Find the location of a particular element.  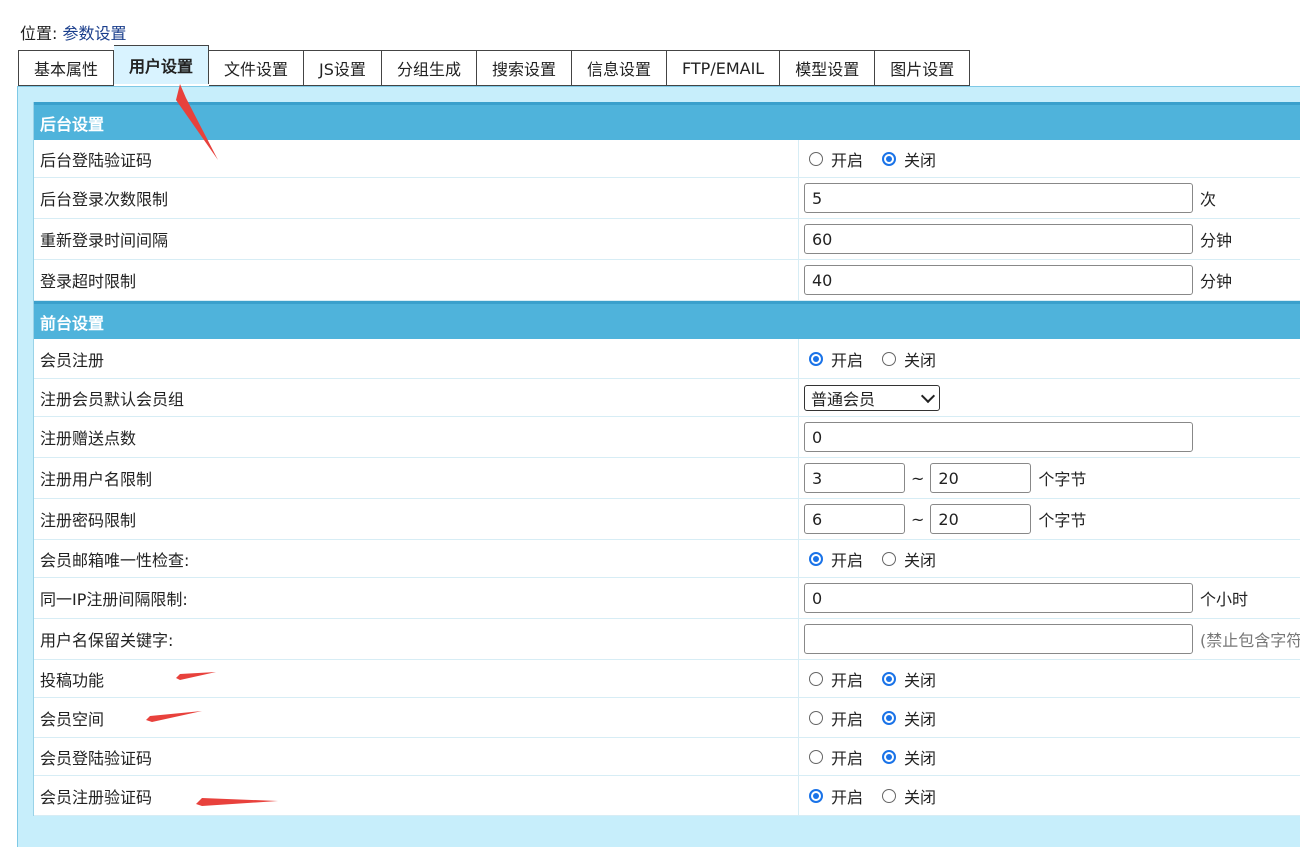

password-max-input is located at coordinates (981, 519).